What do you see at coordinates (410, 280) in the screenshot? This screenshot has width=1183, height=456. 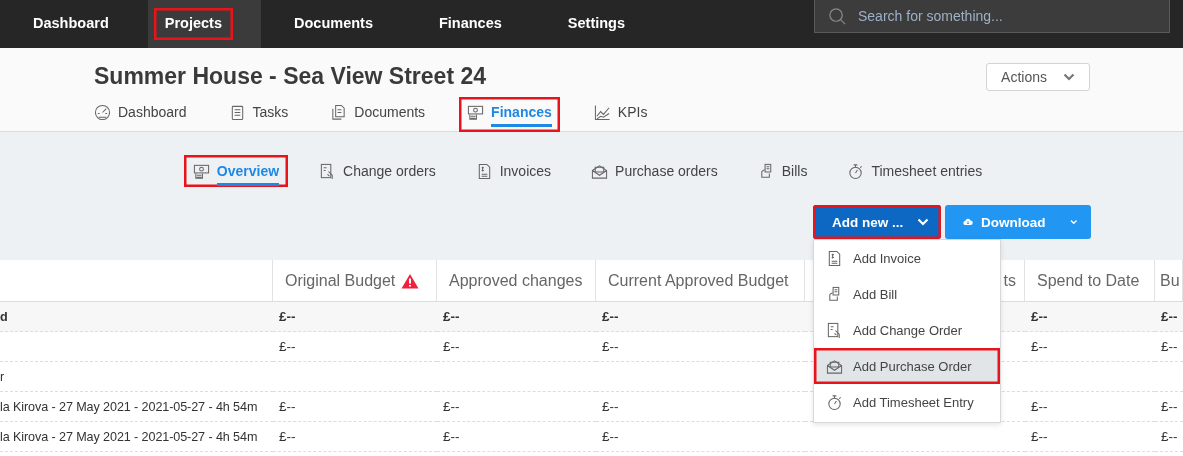 I see `warning-icon` at bounding box center [410, 280].